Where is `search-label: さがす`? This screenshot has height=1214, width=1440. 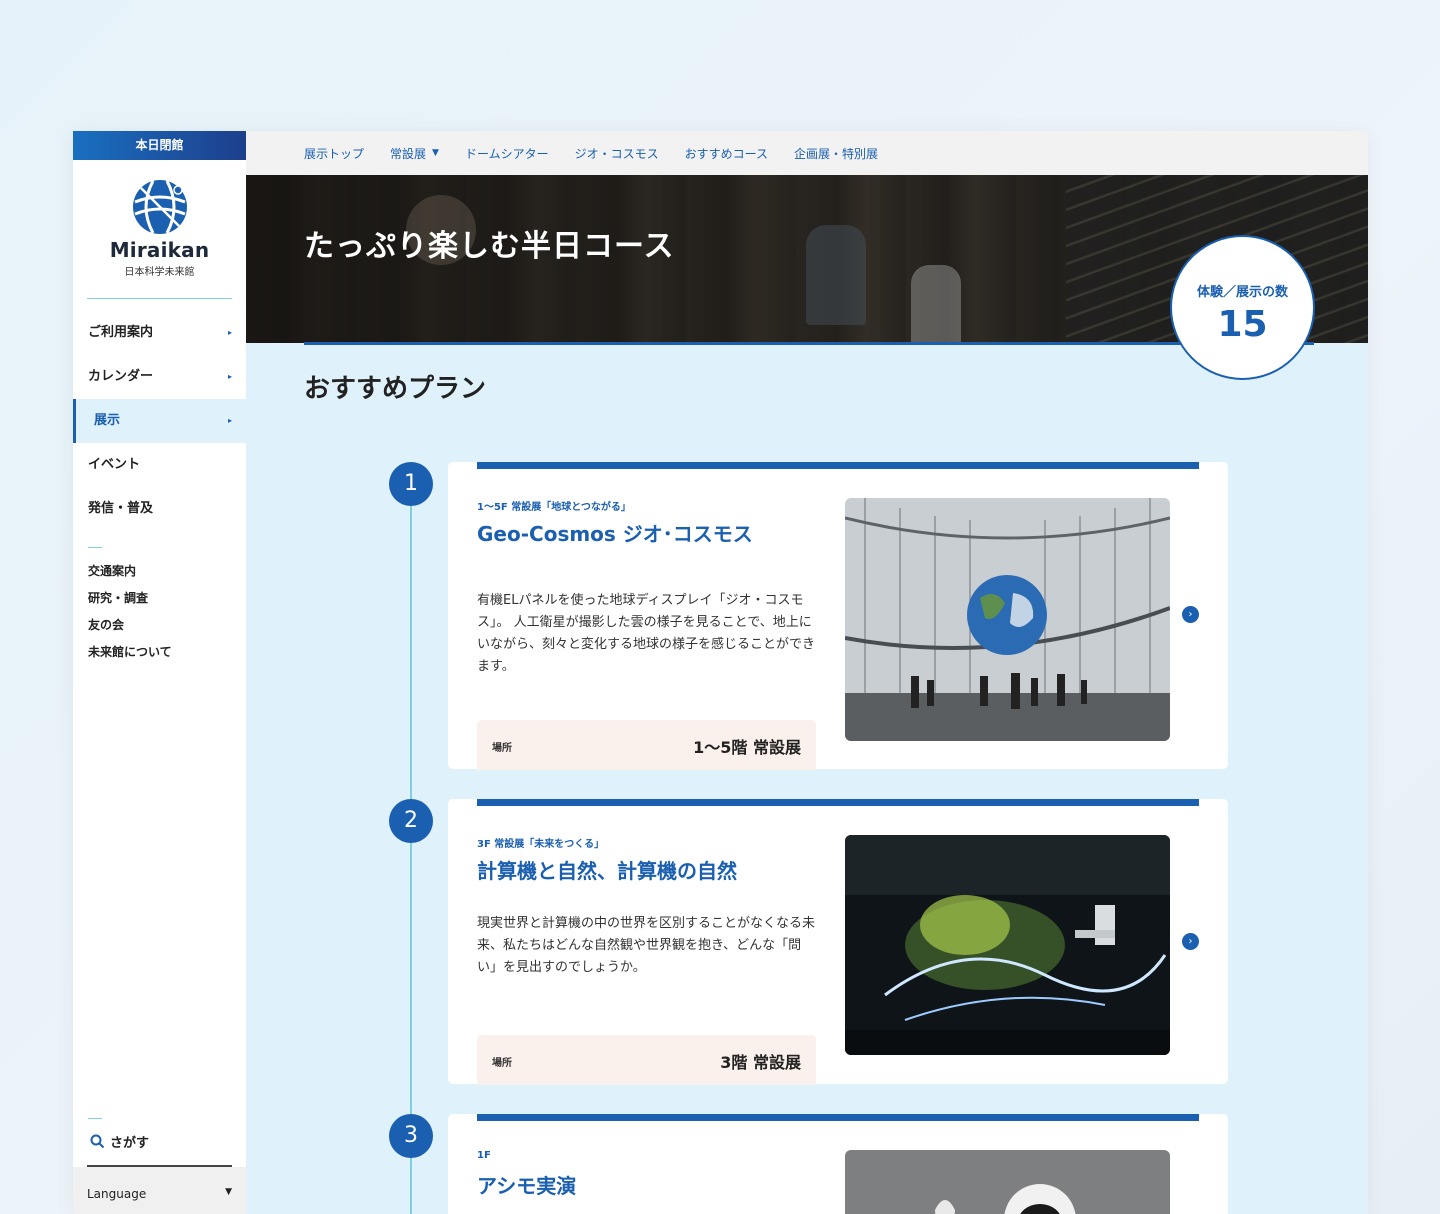
search-label: さがす is located at coordinates (130, 1143).